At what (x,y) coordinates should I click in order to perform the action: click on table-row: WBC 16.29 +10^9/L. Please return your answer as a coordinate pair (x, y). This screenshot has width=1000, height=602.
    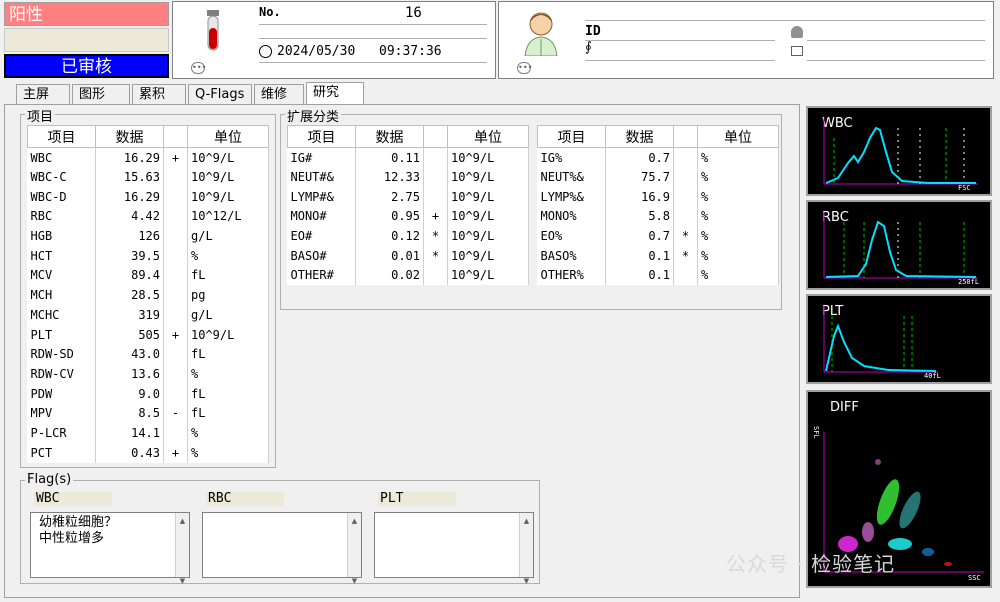
    Looking at the image, I should click on (148, 157).